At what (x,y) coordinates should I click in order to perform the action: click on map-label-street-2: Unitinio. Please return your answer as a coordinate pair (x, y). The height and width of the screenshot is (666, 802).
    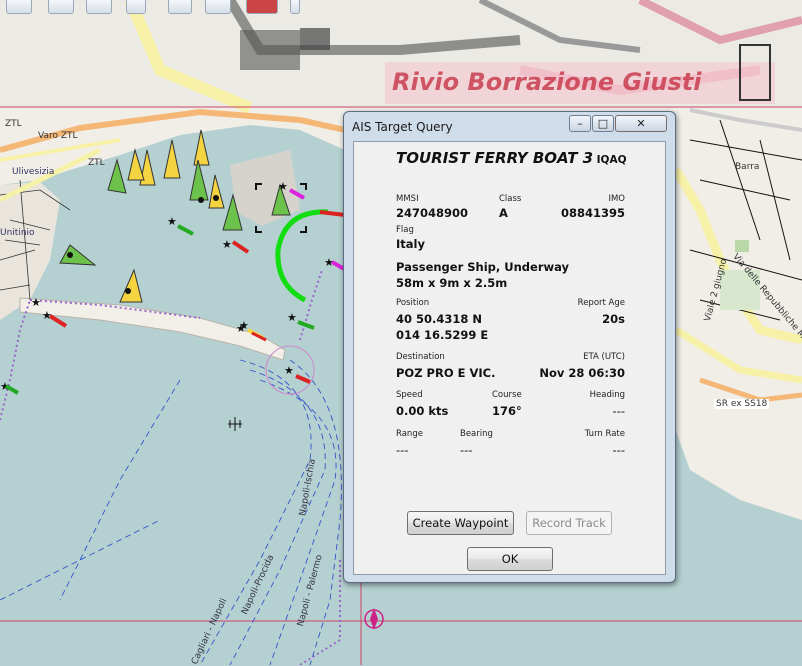
    Looking at the image, I should click on (17, 233).